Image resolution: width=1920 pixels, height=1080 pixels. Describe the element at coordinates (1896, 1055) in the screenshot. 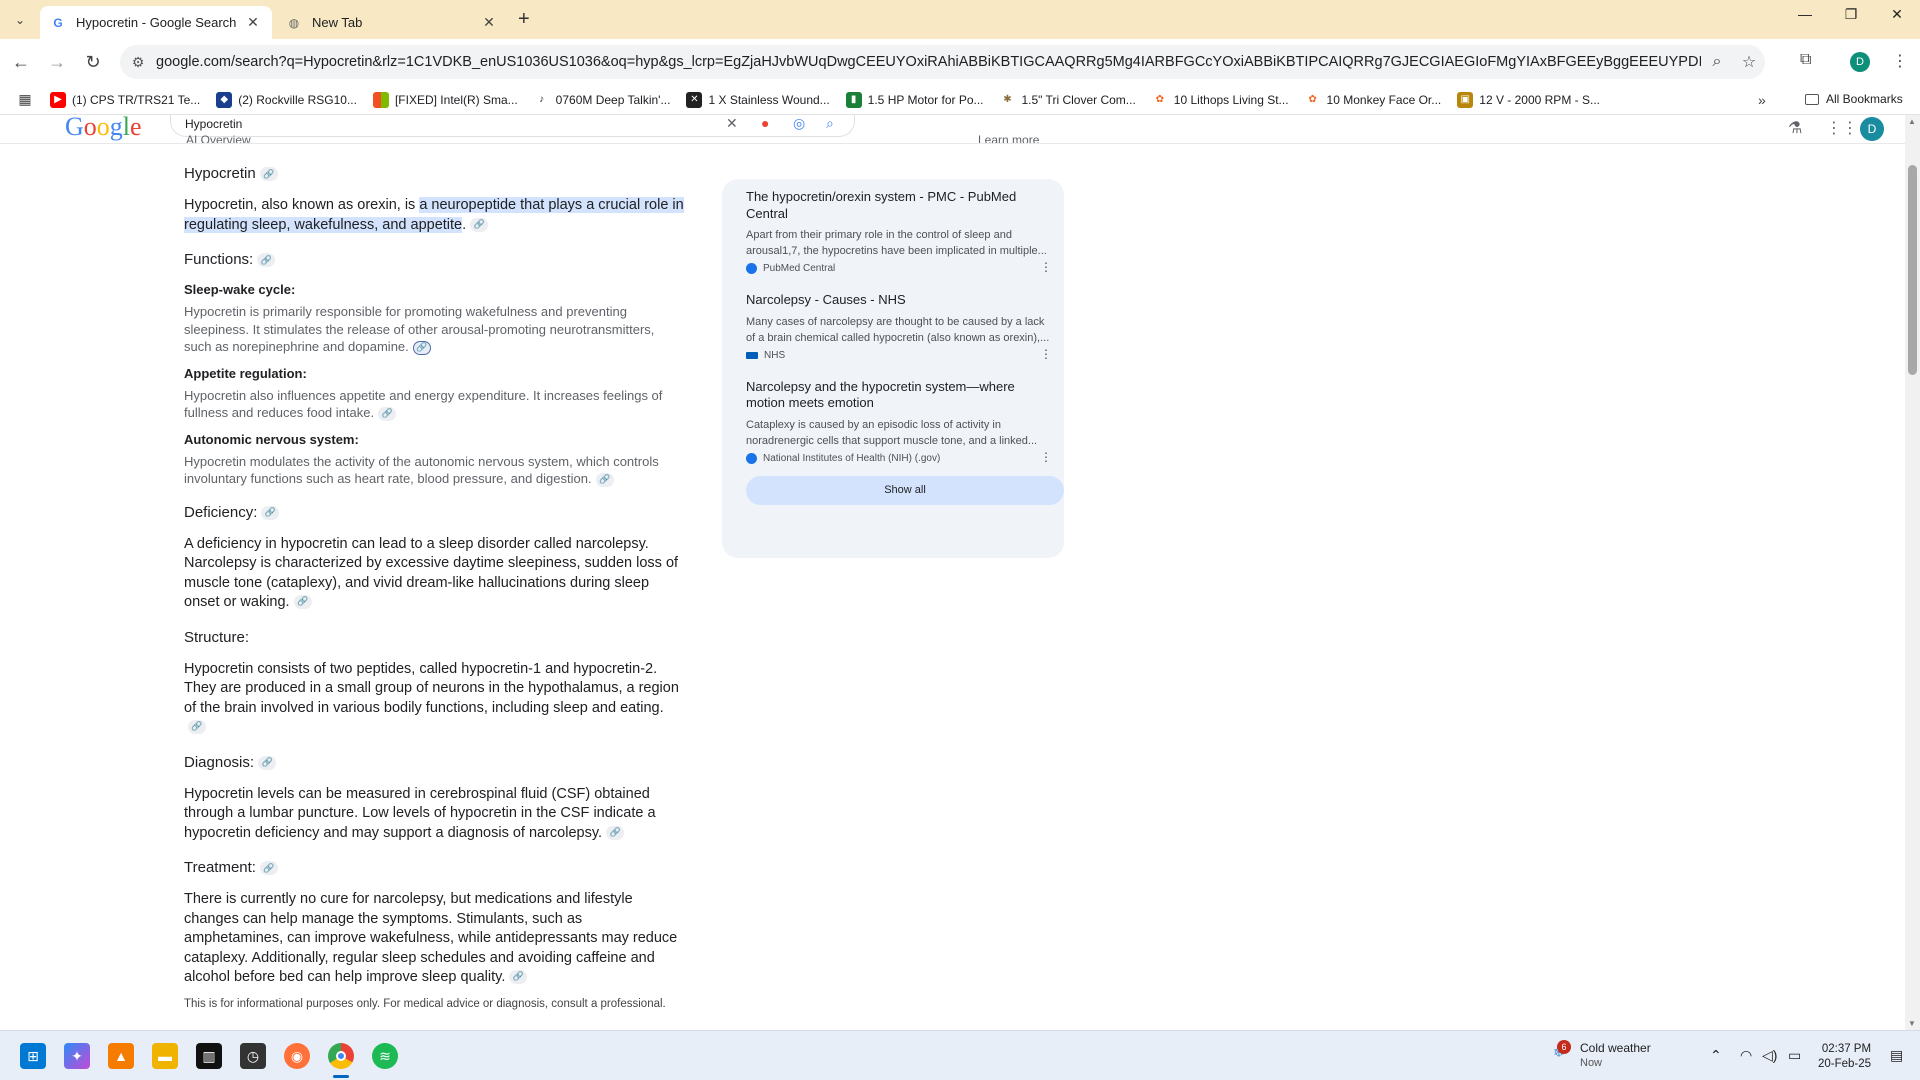

I see `notifications-icon: ▤` at that location.